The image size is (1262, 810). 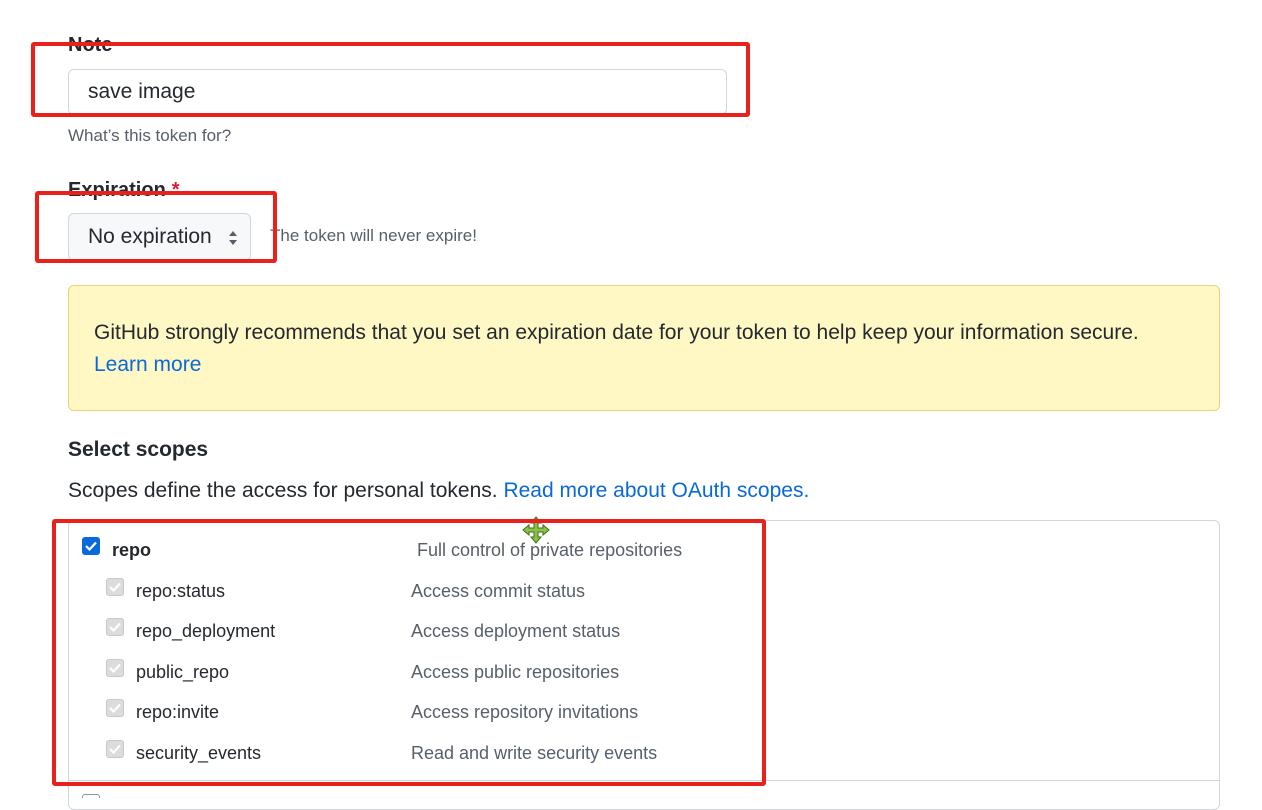 I want to click on public-repo-checkbox, so click(x=115, y=668).